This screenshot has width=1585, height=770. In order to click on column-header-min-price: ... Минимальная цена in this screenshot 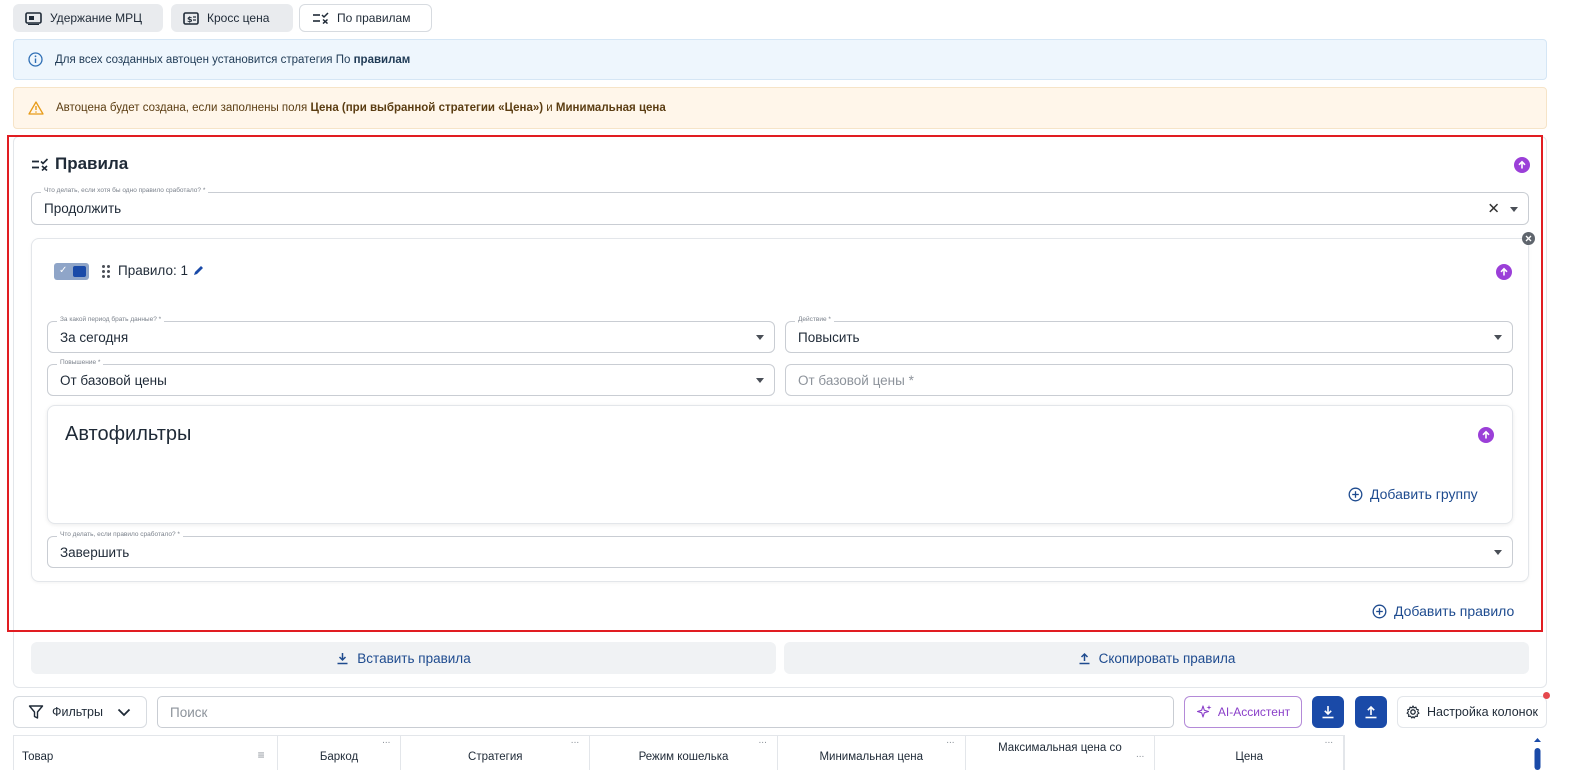, I will do `click(872, 753)`.